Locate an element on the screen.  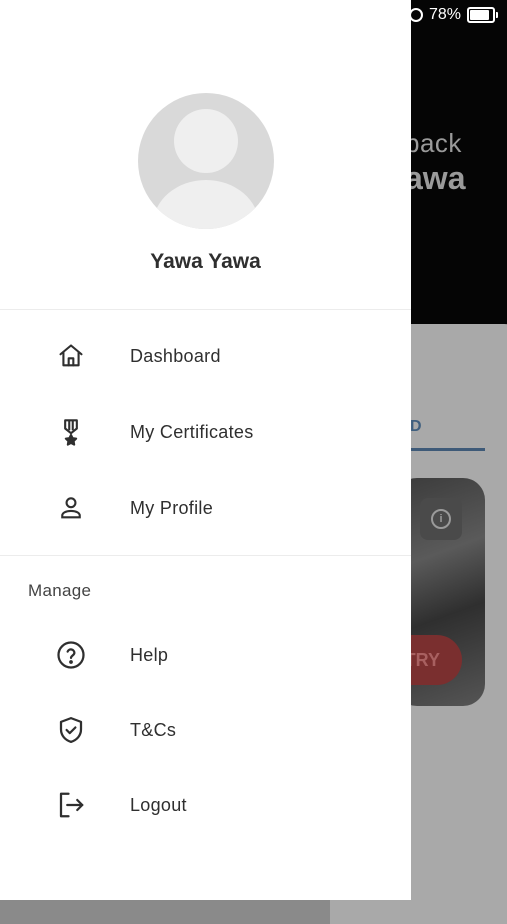
background-name-text: awa is located at coordinates (435, 178).